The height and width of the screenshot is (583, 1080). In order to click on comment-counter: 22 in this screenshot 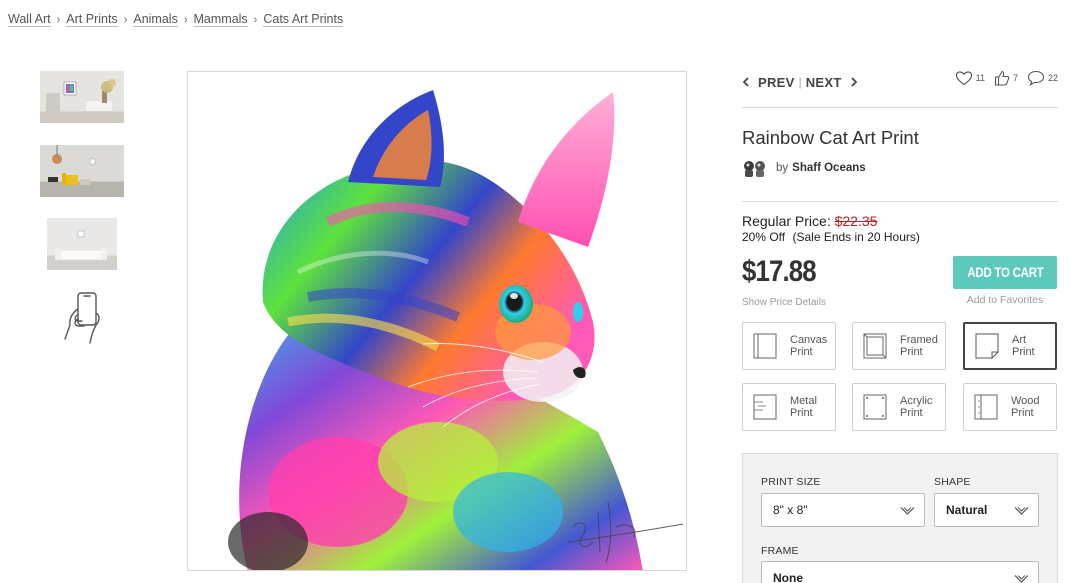, I will do `click(1042, 78)`.